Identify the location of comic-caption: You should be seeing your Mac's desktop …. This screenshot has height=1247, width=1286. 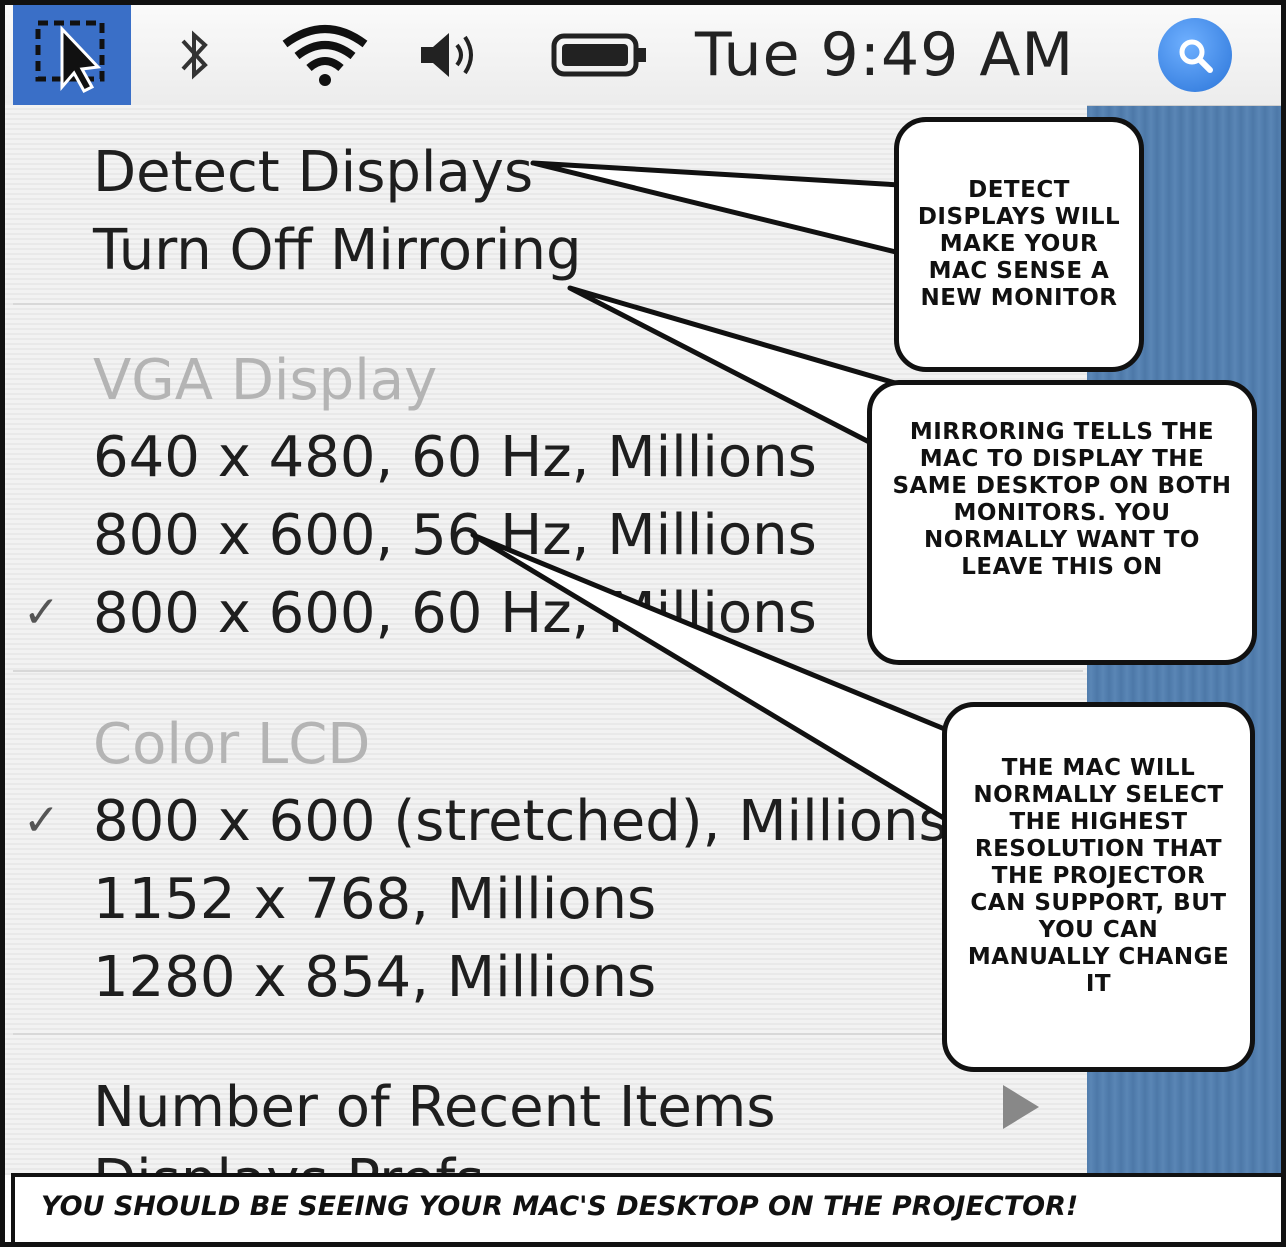
(646, 1207).